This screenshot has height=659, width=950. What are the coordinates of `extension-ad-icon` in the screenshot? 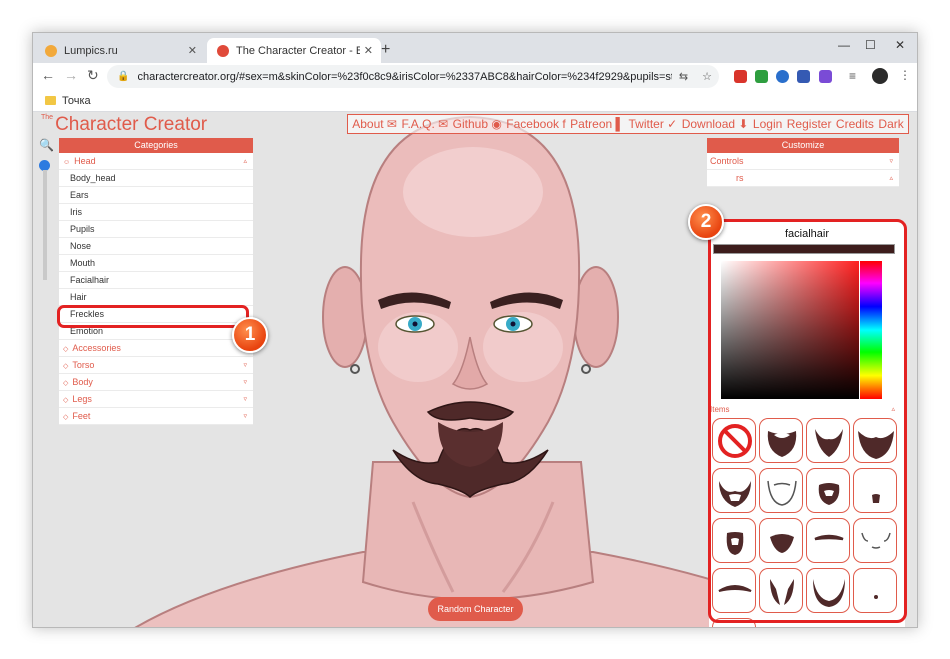 It's located at (825, 76).